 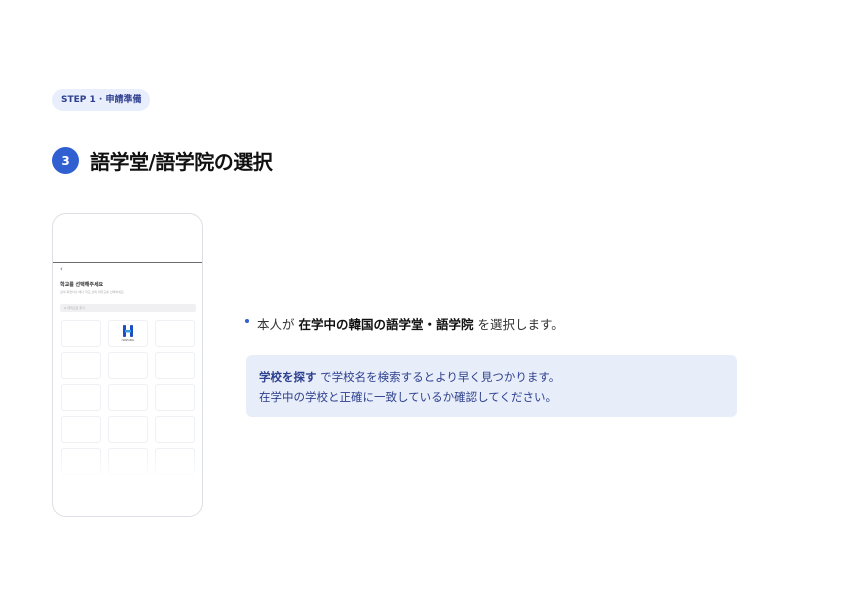 I want to click on phone-search-input: Q 대학교로 찾기, so click(x=128, y=308).